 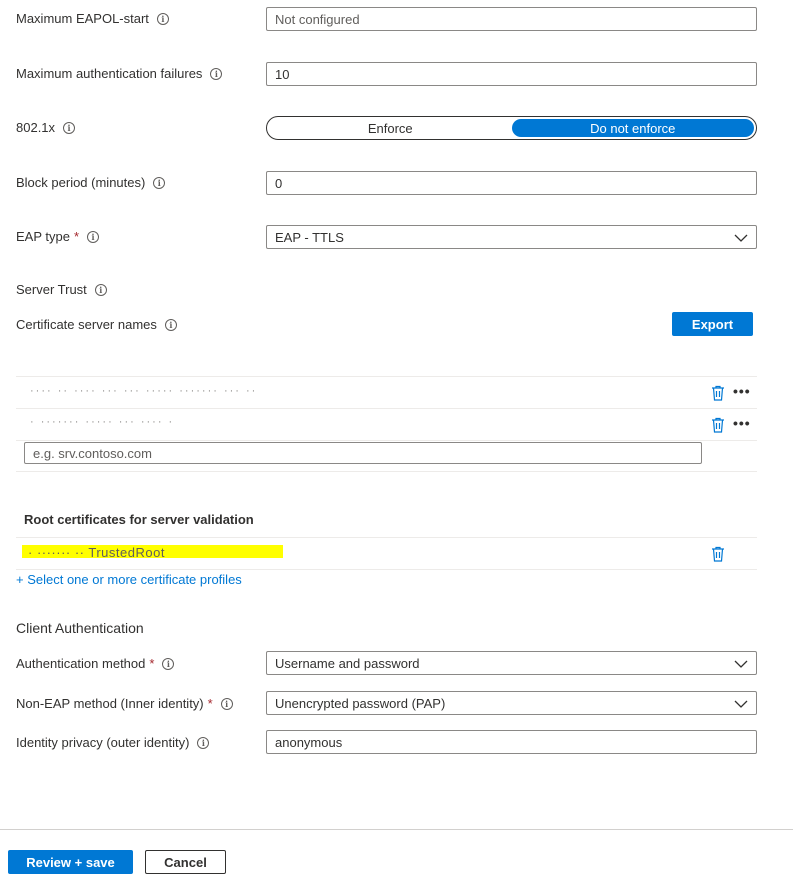 I want to click on max-auth-failures-input: 10, so click(x=511, y=74).